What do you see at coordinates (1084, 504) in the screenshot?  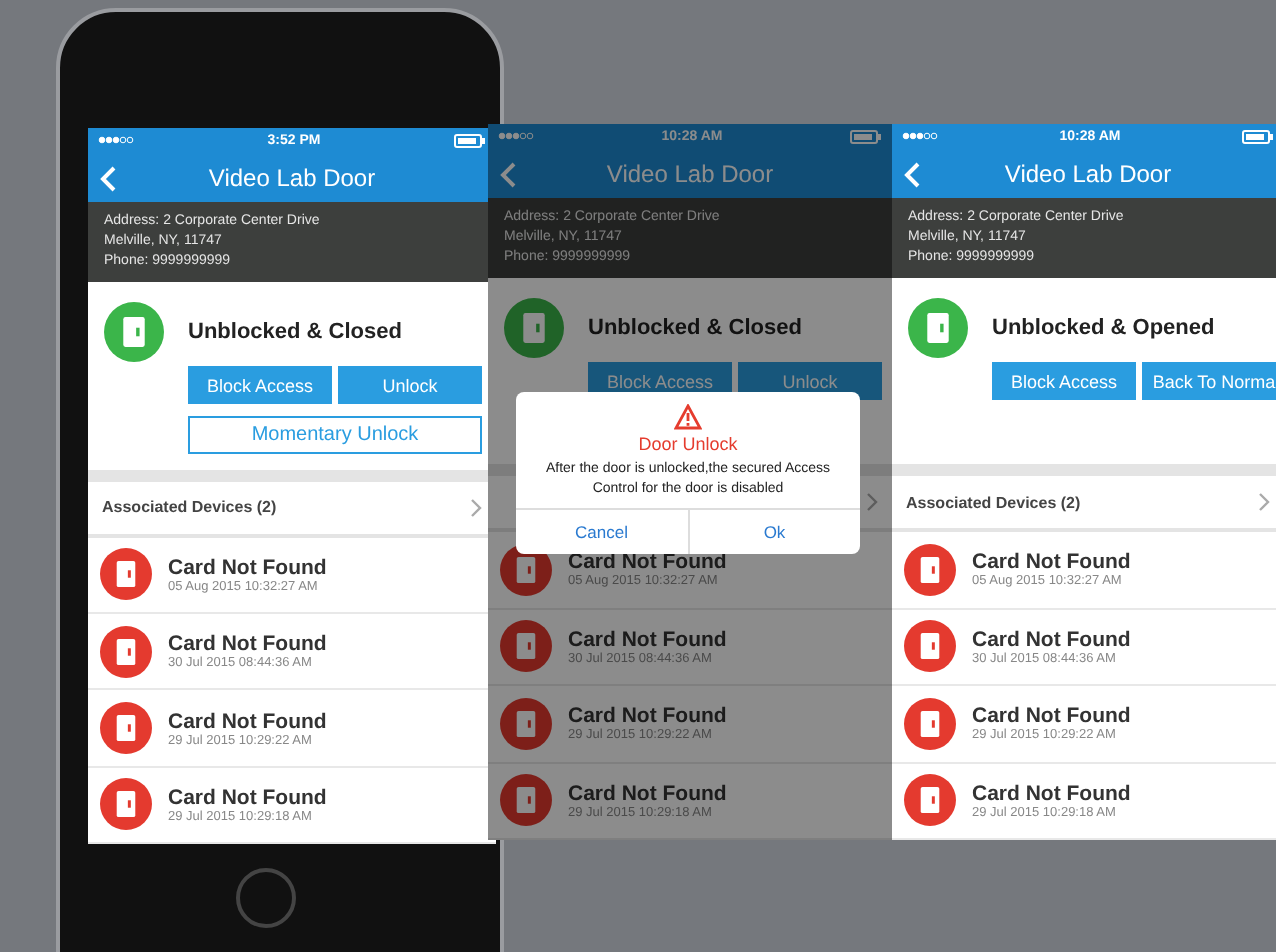 I see `devices-row: Associated Devices (2)` at bounding box center [1084, 504].